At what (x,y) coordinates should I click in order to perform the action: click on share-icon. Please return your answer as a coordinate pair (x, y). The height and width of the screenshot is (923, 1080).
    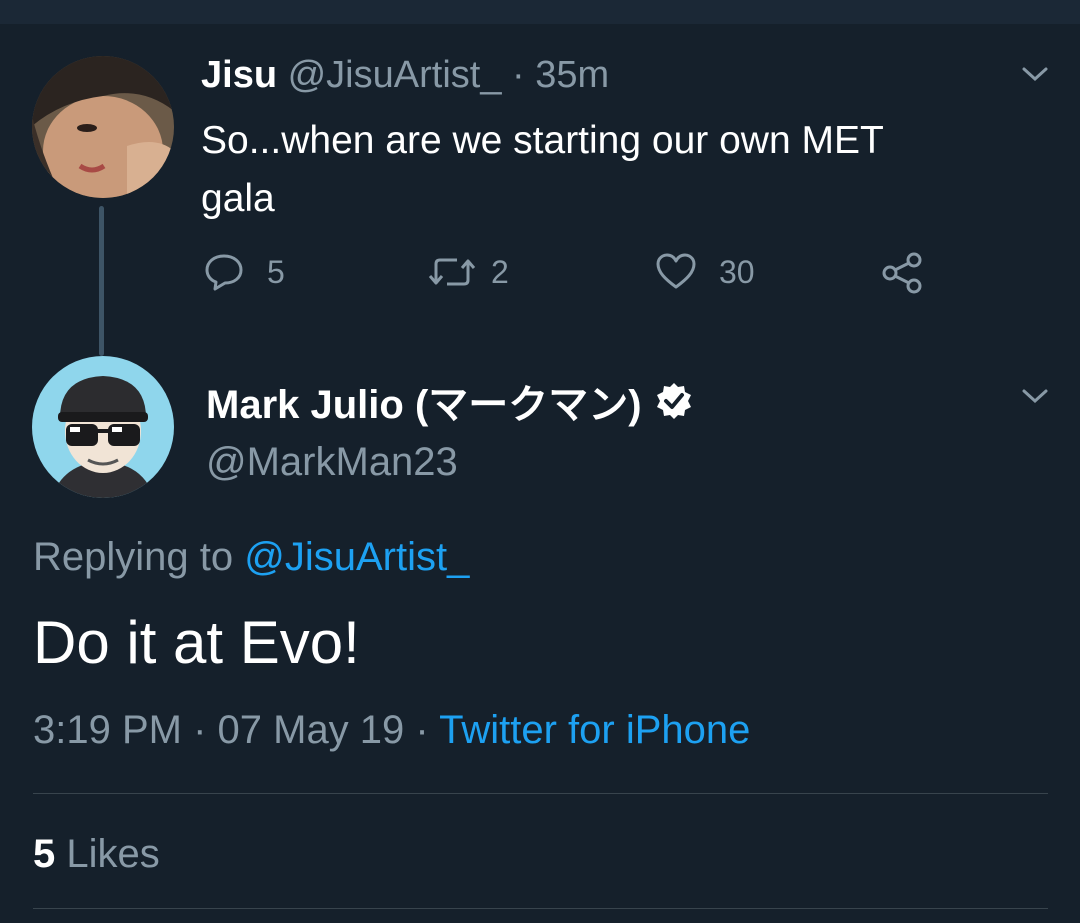
    Looking at the image, I should click on (902, 273).